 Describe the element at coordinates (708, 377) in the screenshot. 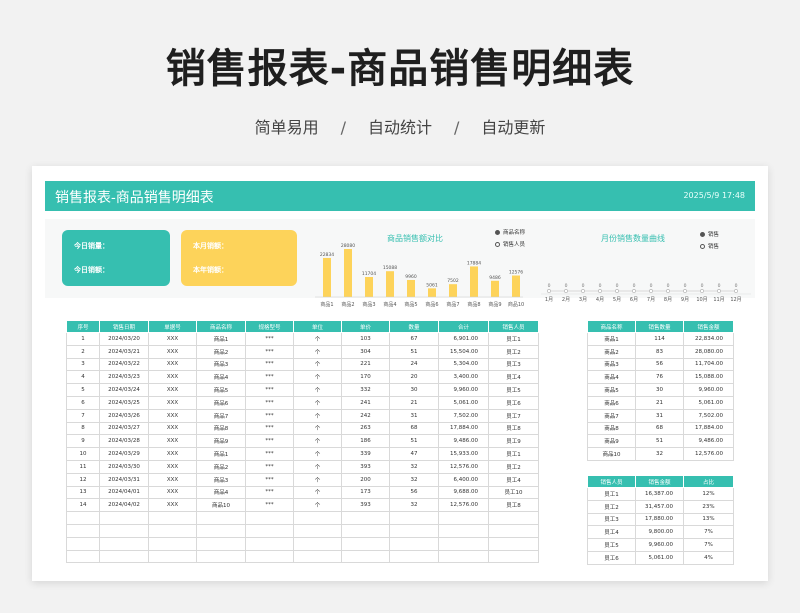

I see `product-summary-cell: 15,088.00` at that location.